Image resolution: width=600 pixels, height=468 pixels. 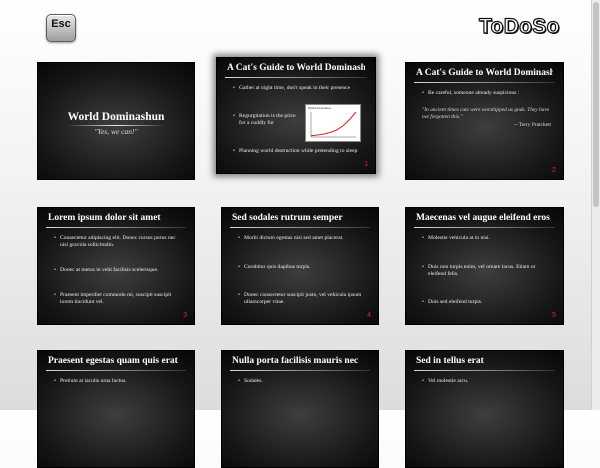 What do you see at coordinates (116, 117) in the screenshot?
I see `slide-title: World Dominashun` at bounding box center [116, 117].